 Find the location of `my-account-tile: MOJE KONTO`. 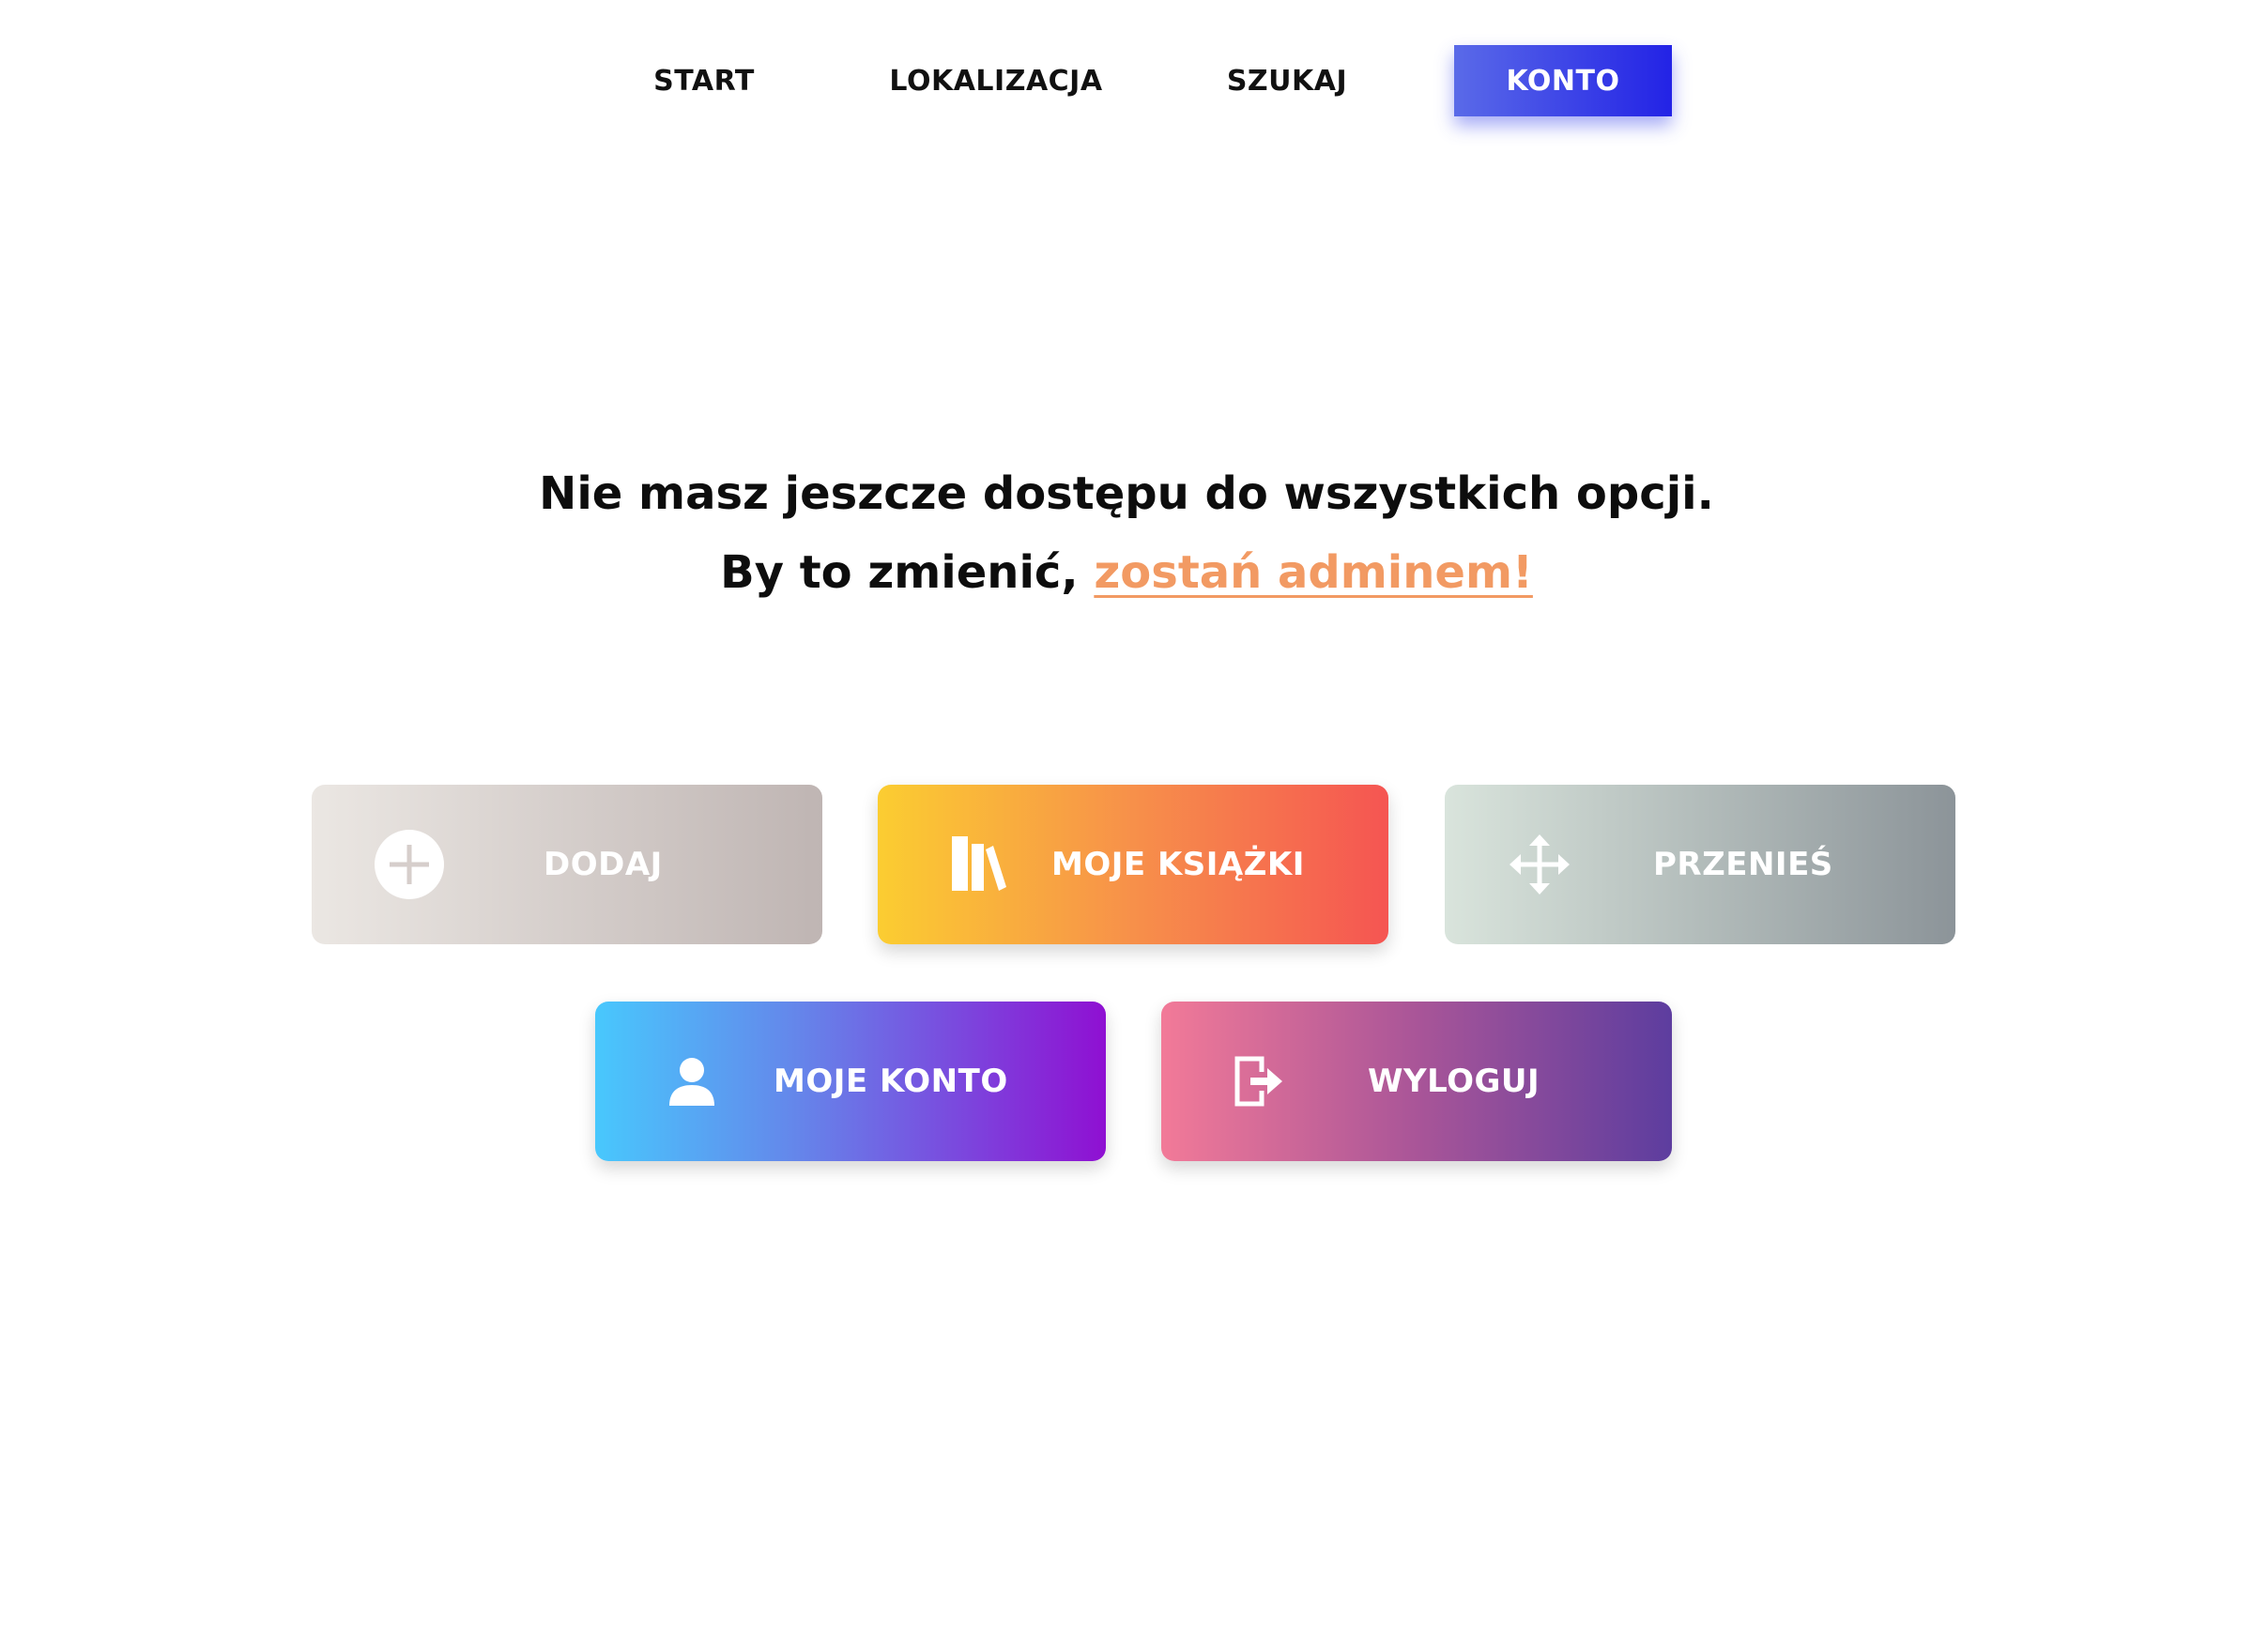

my-account-tile: MOJE KONTO is located at coordinates (851, 1081).